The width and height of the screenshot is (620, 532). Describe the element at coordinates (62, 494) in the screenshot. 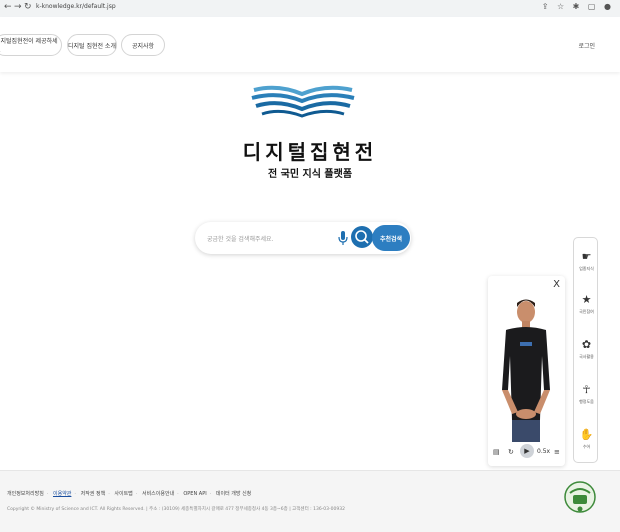

I see `footer-link-terms: 이용약관` at that location.